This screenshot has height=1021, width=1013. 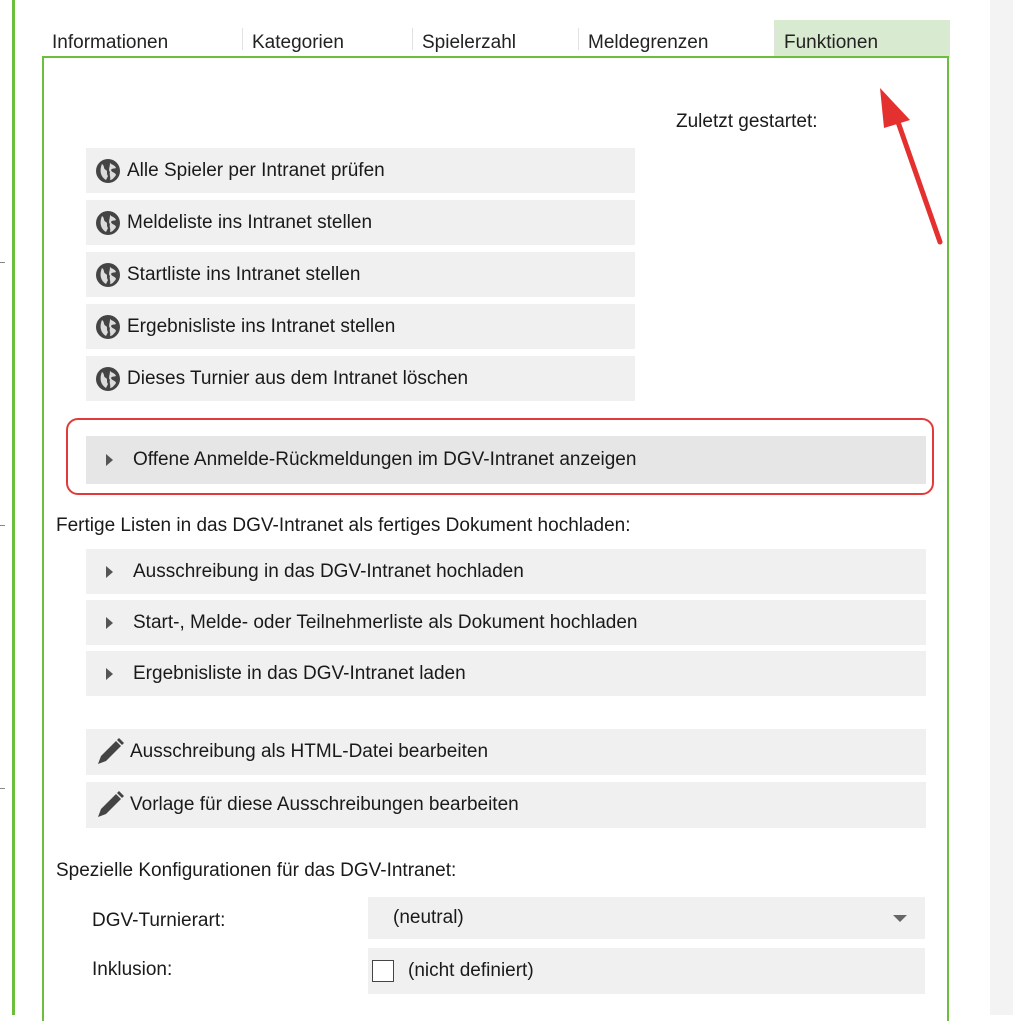 What do you see at coordinates (471, 970) in the screenshot?
I see `inclusion-value: (nicht definiert)` at bounding box center [471, 970].